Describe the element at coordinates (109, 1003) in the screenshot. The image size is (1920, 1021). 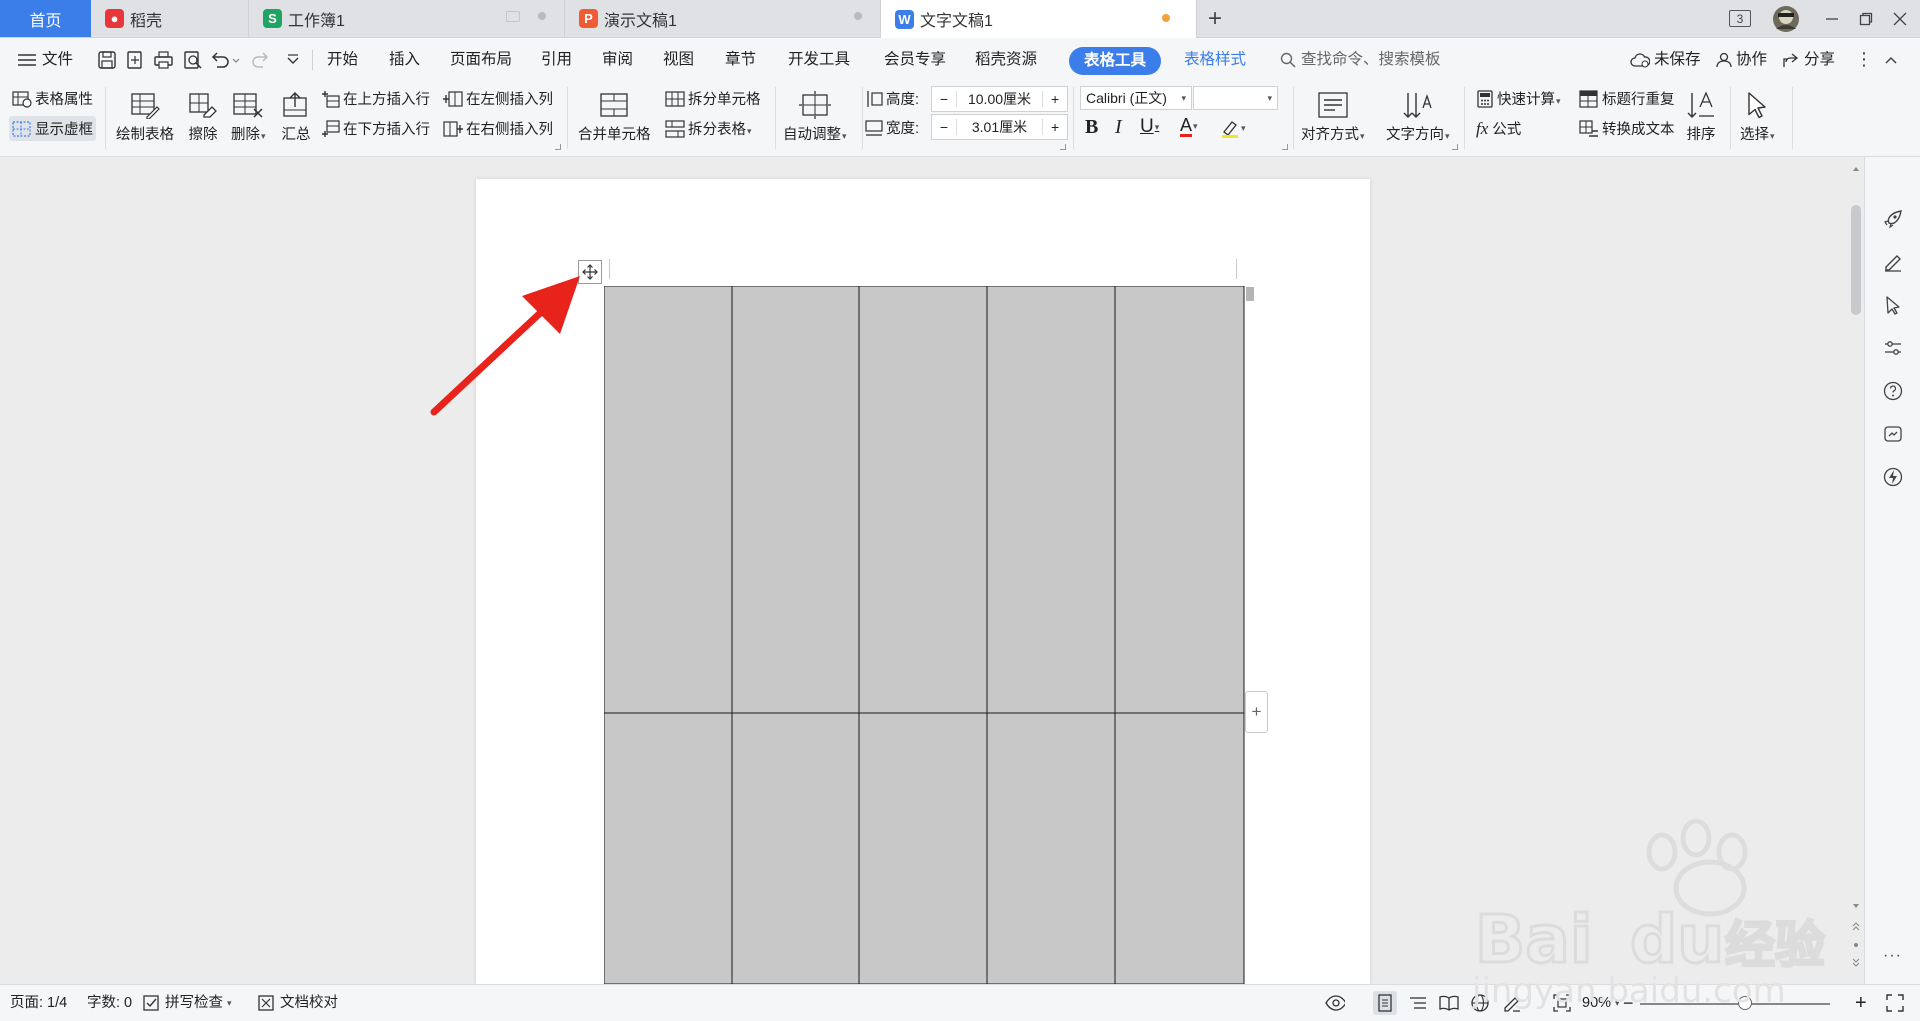
I see `word-count: 字数: 0` at that location.